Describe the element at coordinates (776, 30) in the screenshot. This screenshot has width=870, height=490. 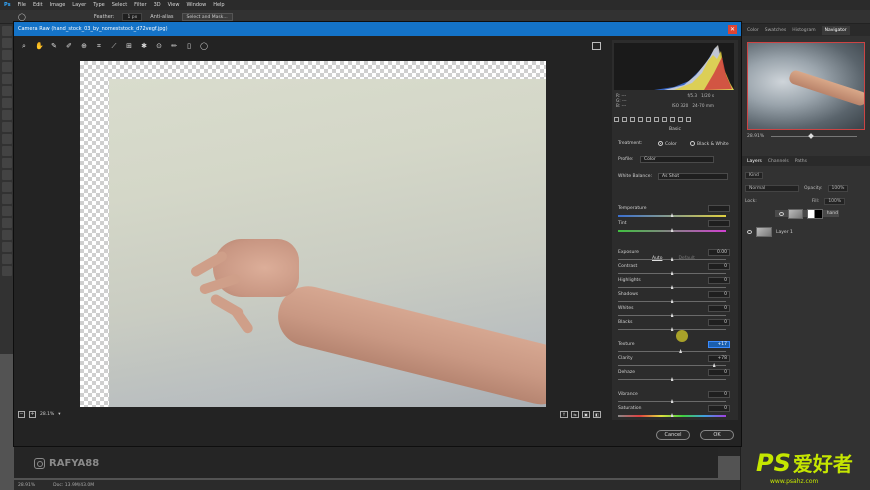
I see `tab-swatches: Swatches` at that location.